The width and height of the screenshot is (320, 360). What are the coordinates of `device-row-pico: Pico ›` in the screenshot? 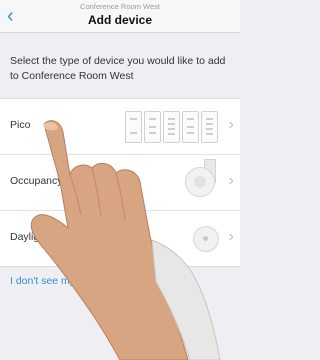 It's located at (120, 127).